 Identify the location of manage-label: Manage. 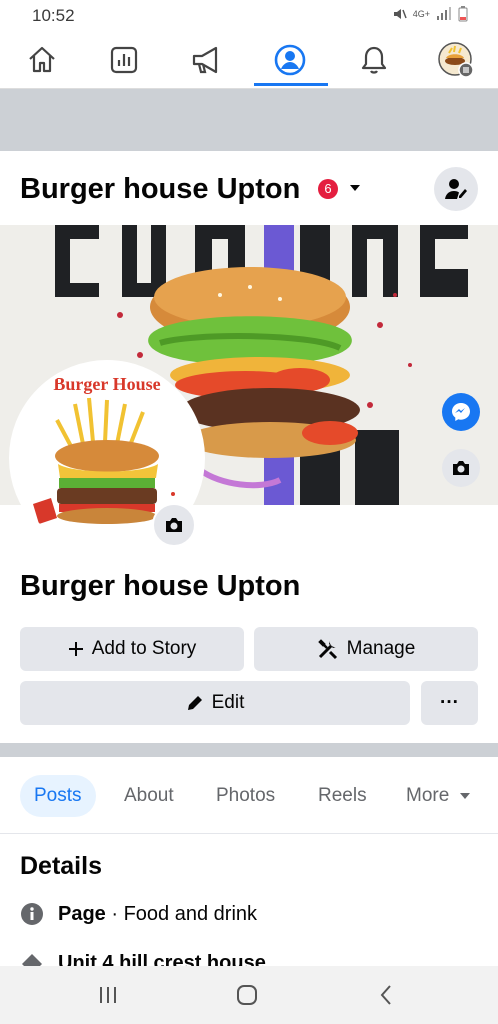
(381, 648).